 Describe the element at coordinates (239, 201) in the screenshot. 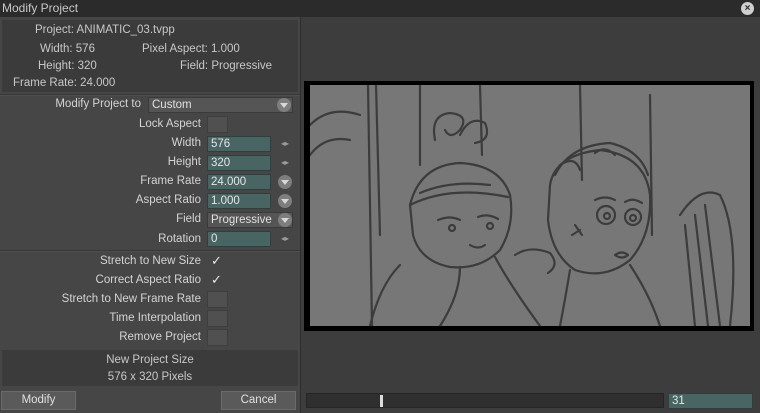

I see `aspect-ratio-input: 1.000` at that location.